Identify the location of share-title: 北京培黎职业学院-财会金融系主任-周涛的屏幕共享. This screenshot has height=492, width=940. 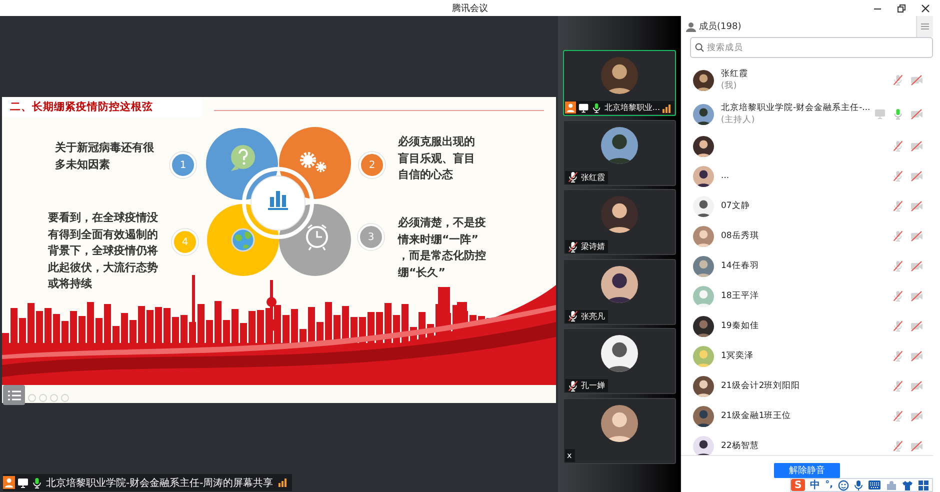
(160, 483).